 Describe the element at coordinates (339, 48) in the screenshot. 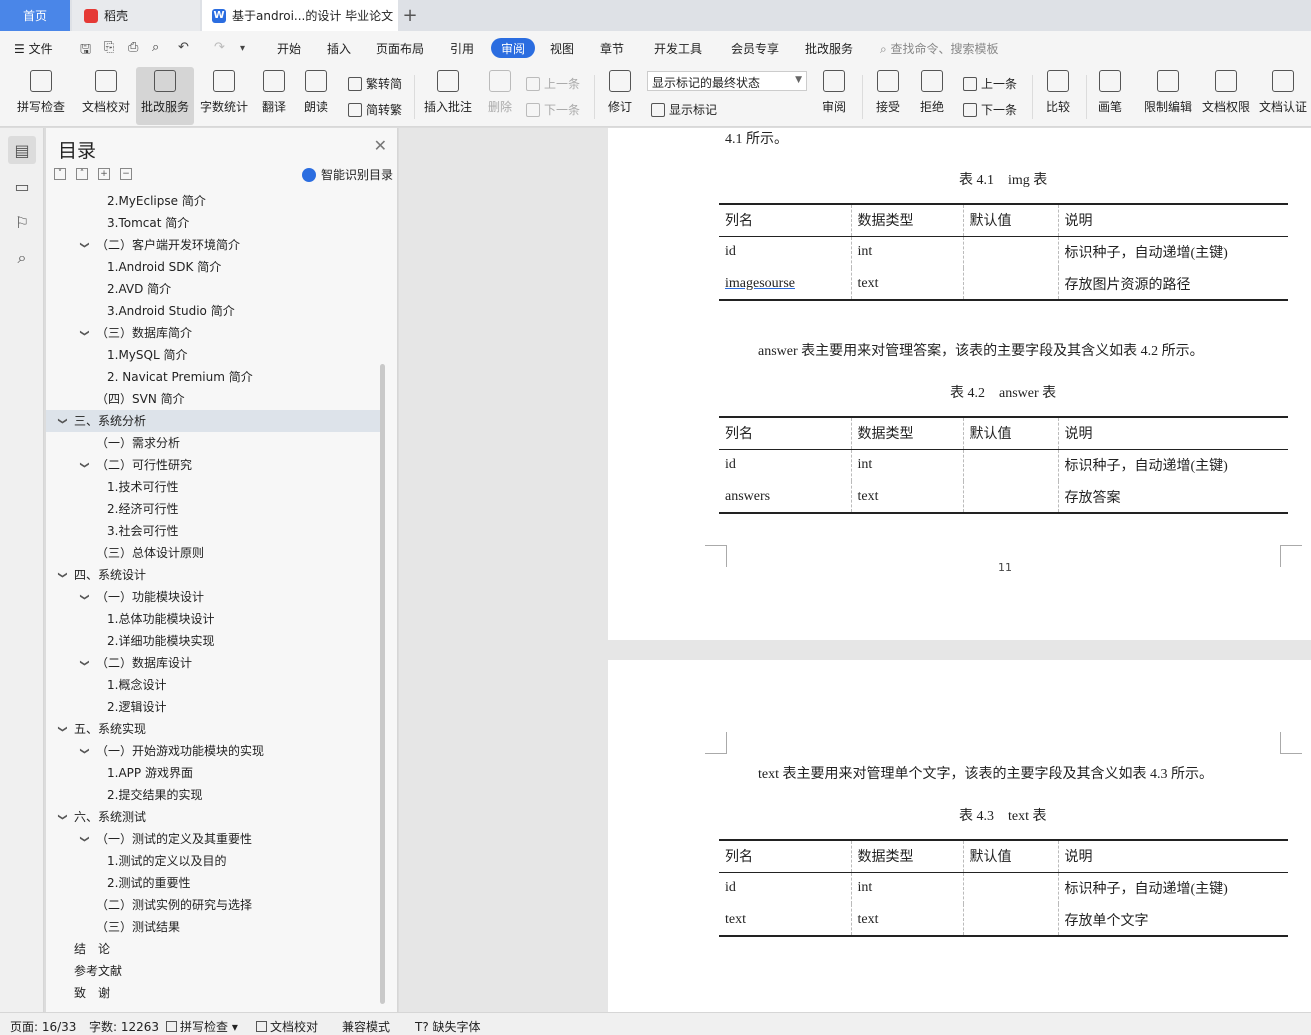

I see `menu-tab-1: 插入` at that location.